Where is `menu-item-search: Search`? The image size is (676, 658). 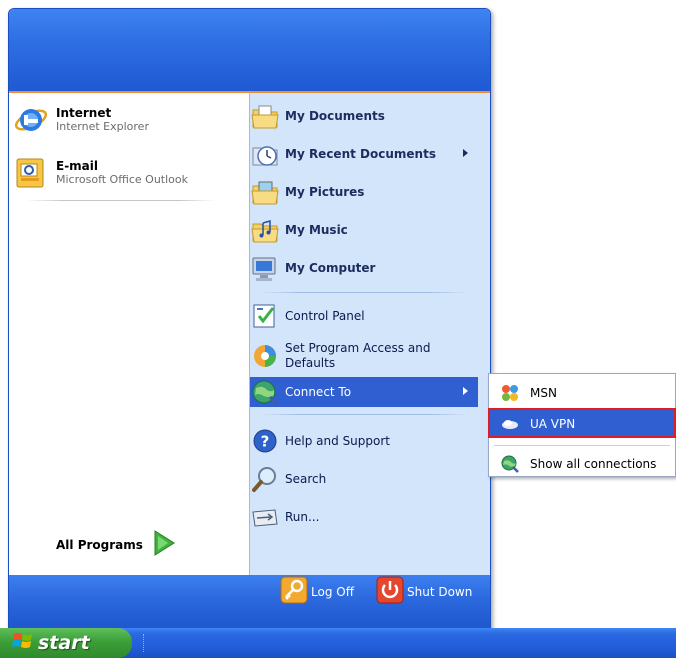 menu-item-search: Search is located at coordinates (364, 479).